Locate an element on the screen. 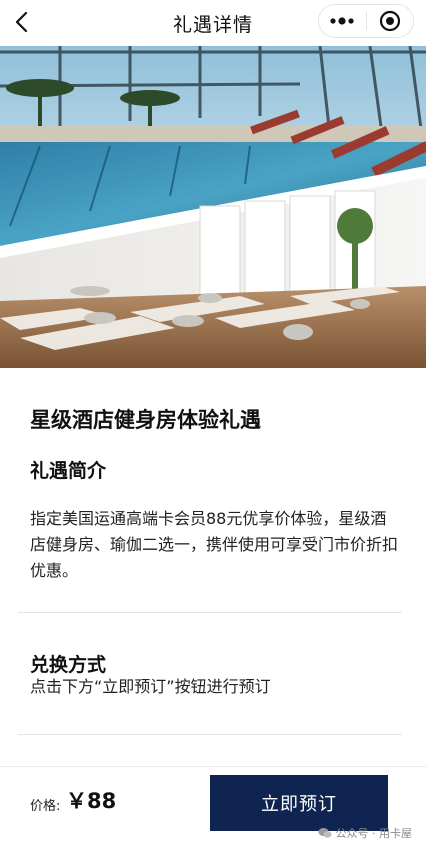 This screenshot has height=853, width=426. bottom-action-bar: 价格: ￥88 立即预订 公众号 · 用卡屋 is located at coordinates (213, 809).